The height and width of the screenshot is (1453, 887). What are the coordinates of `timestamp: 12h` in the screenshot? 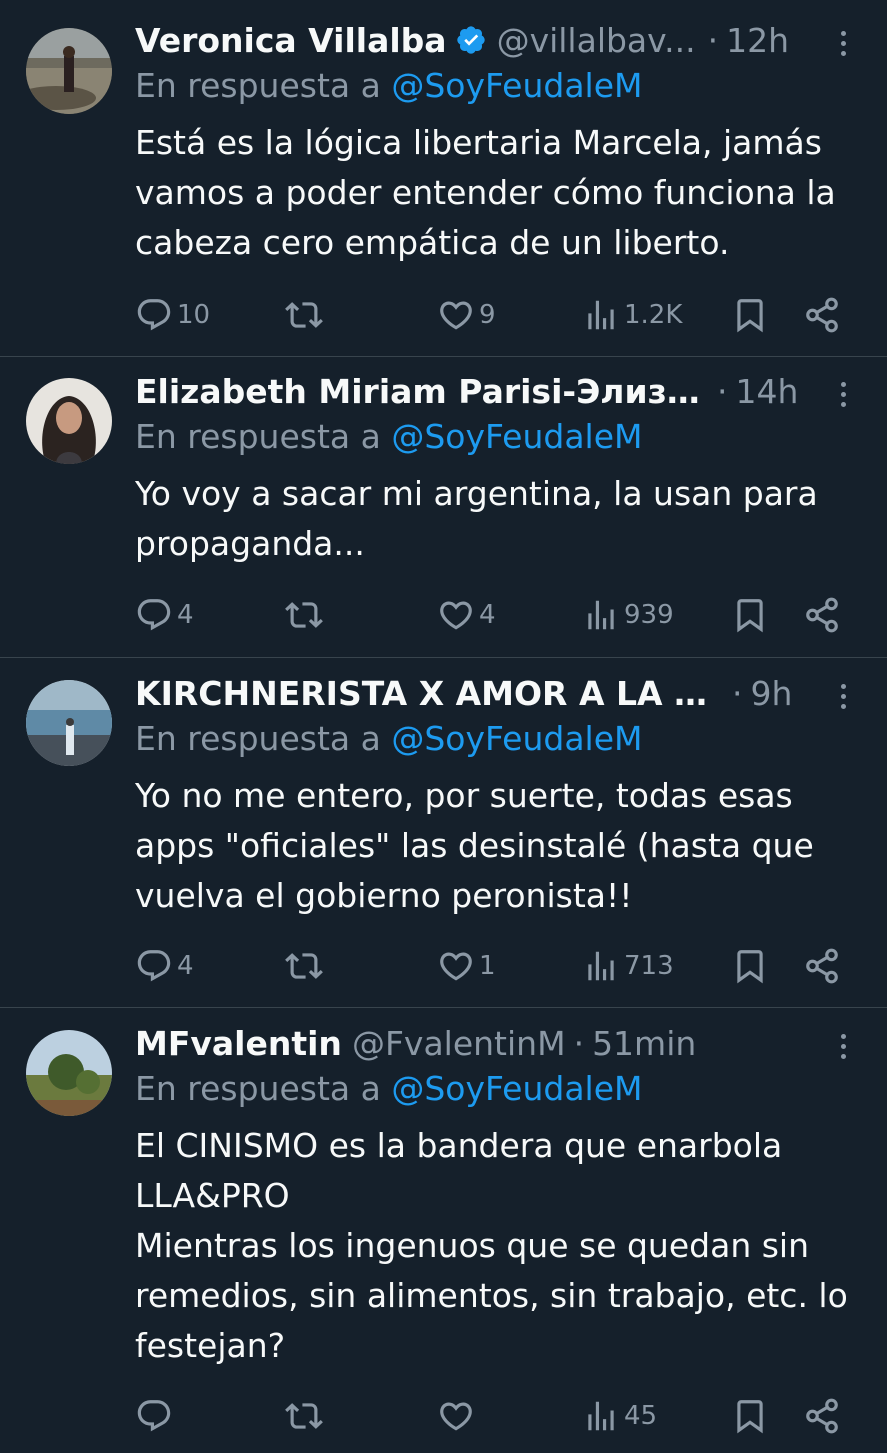 It's located at (757, 40).